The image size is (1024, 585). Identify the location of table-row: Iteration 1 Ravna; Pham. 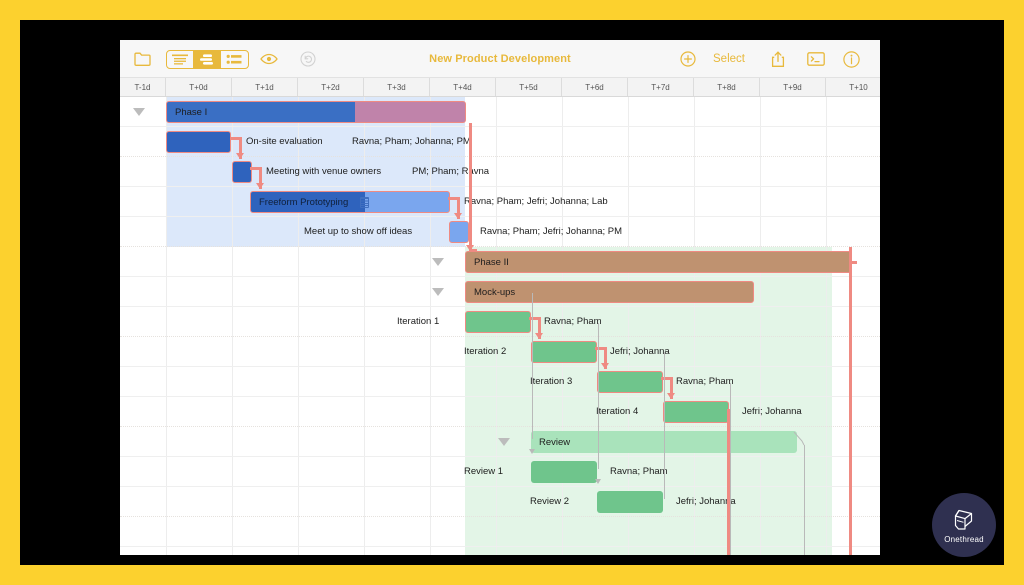
(500, 322).